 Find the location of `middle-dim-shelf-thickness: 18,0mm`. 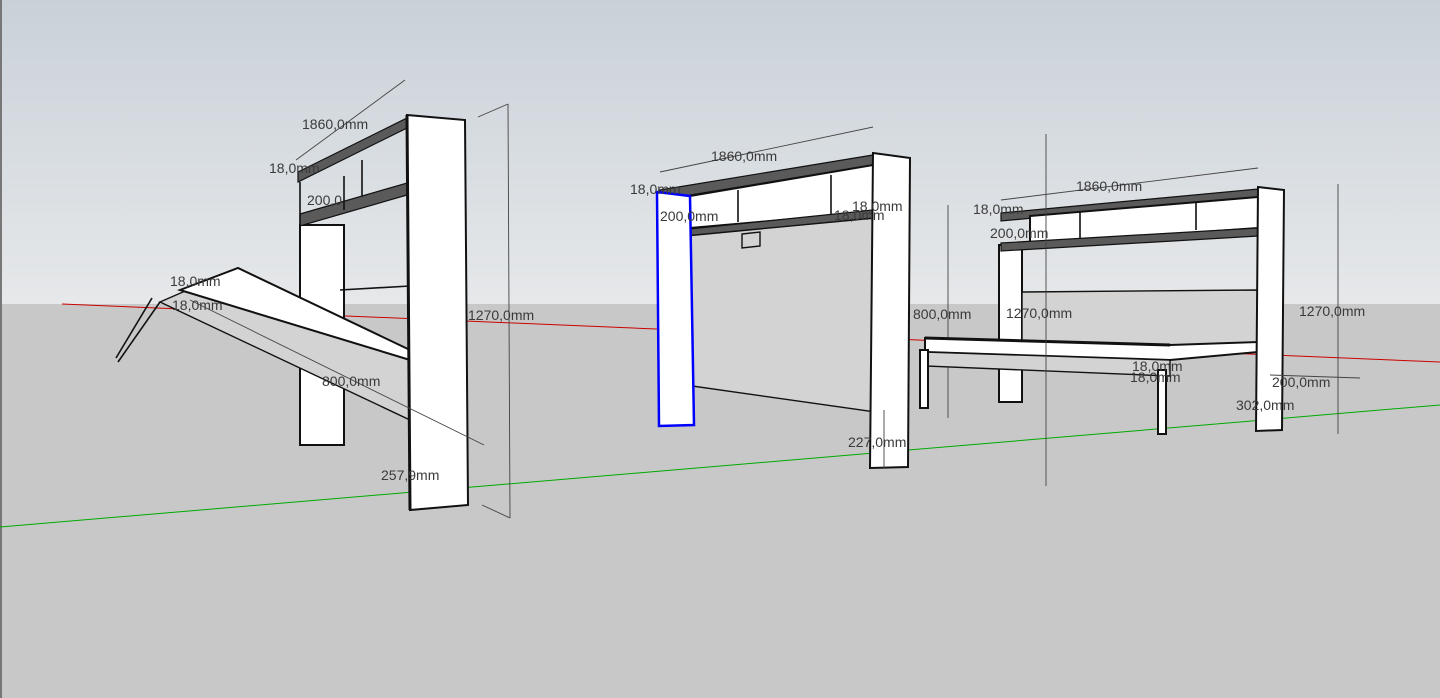

middle-dim-shelf-thickness: 18,0mm is located at coordinates (655, 189).